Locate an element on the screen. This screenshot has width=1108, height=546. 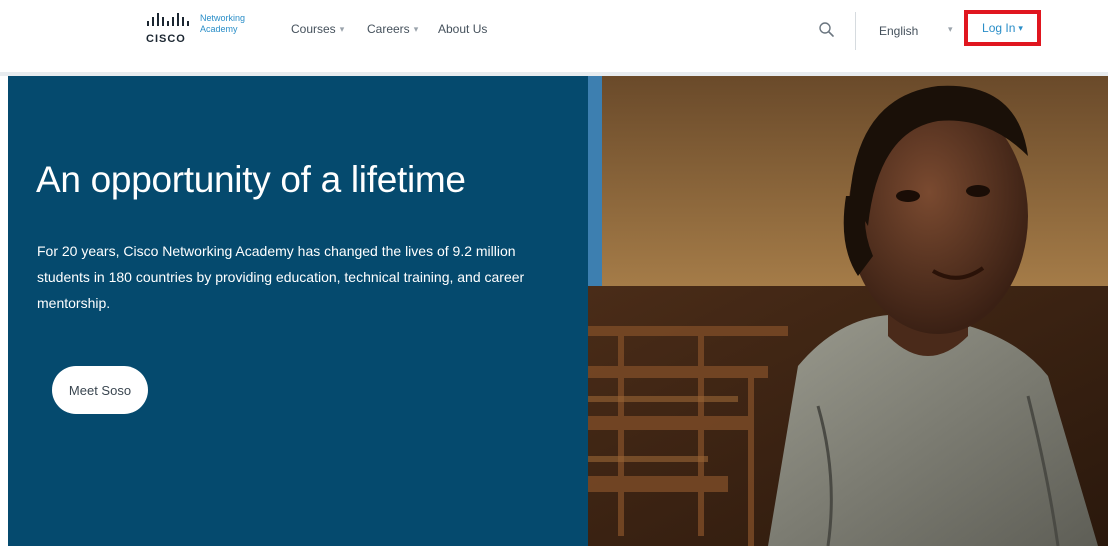
nav-about-us-label: About Us is located at coordinates (463, 29).